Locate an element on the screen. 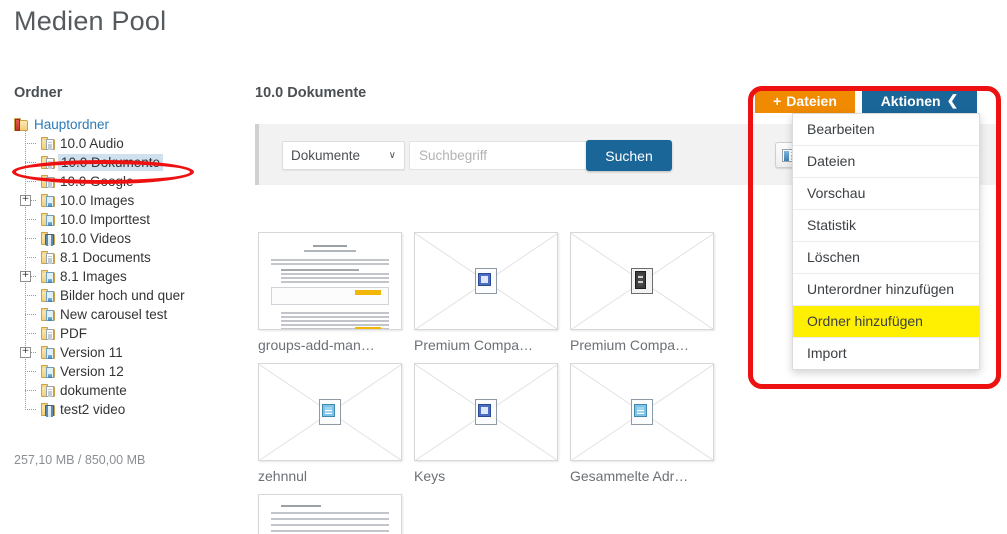  folder-video-icon is located at coordinates (48, 409).